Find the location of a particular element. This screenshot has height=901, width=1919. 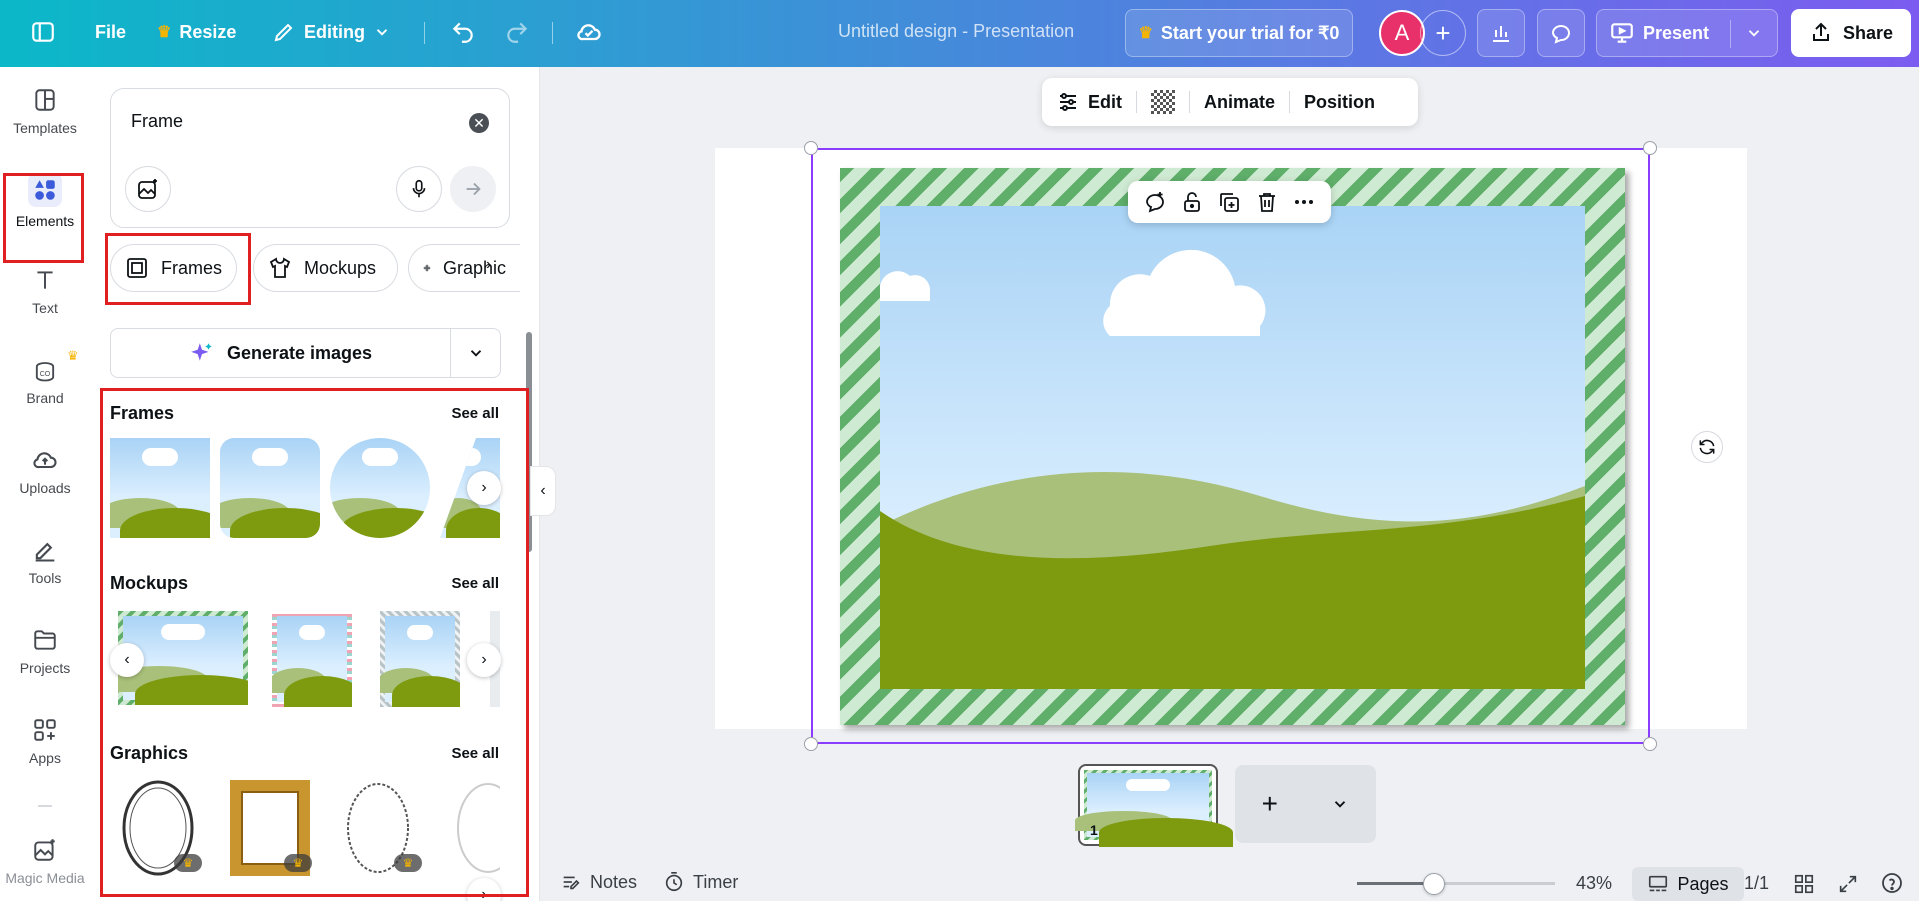

notes-button: Notes is located at coordinates (598, 882).